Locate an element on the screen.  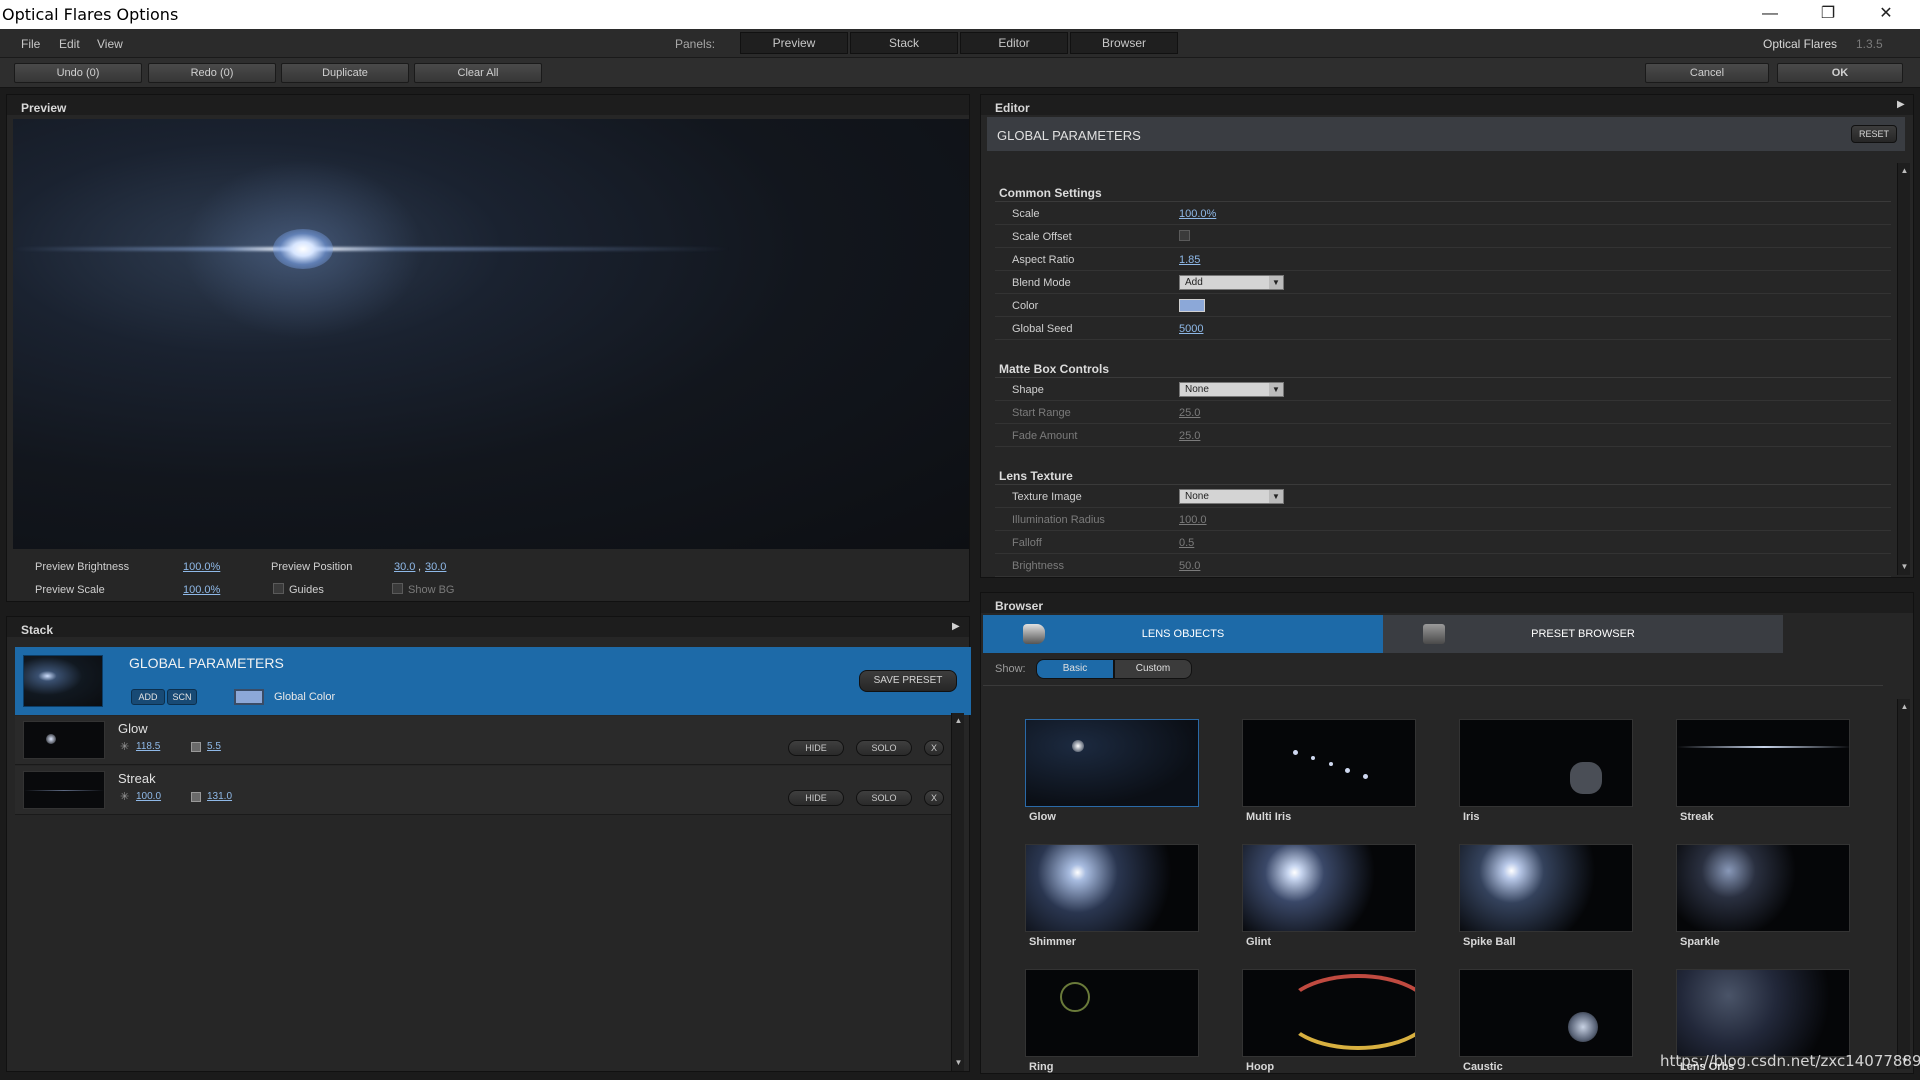
stack-expand-icon: ▶ is located at coordinates (956, 626).